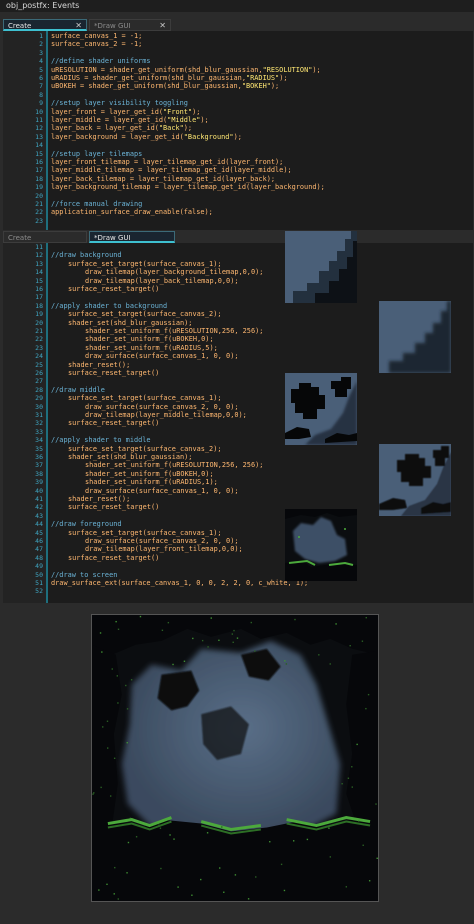 This screenshot has width=474, height=924. Describe the element at coordinates (109, 306) in the screenshot. I see `code-comment-line: //apply shader to background` at that location.